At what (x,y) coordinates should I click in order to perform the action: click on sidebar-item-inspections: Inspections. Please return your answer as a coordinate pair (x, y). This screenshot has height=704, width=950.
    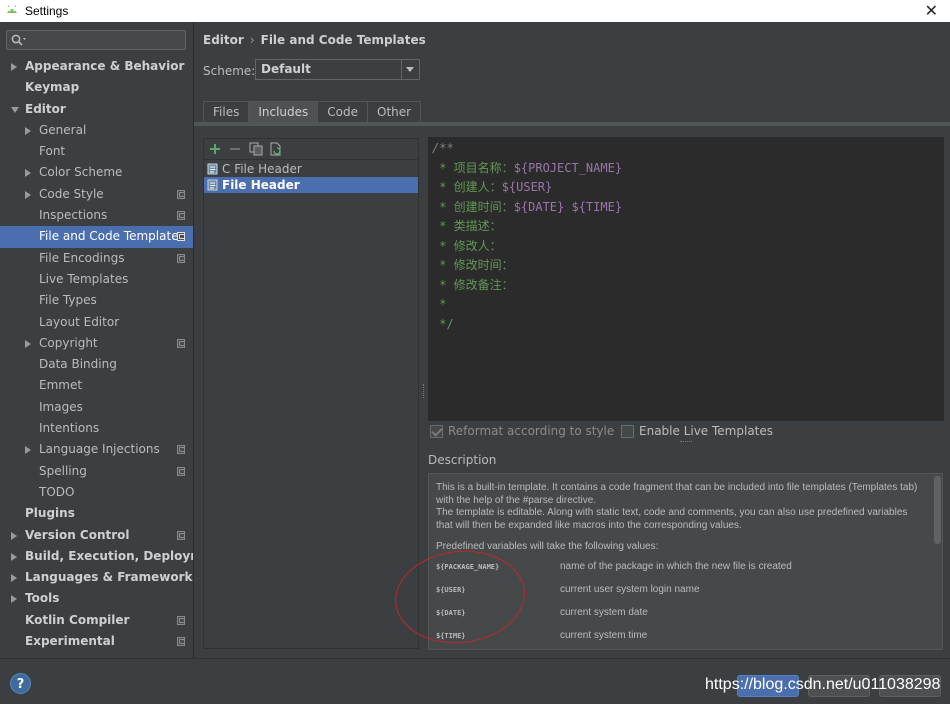
    Looking at the image, I should click on (96, 215).